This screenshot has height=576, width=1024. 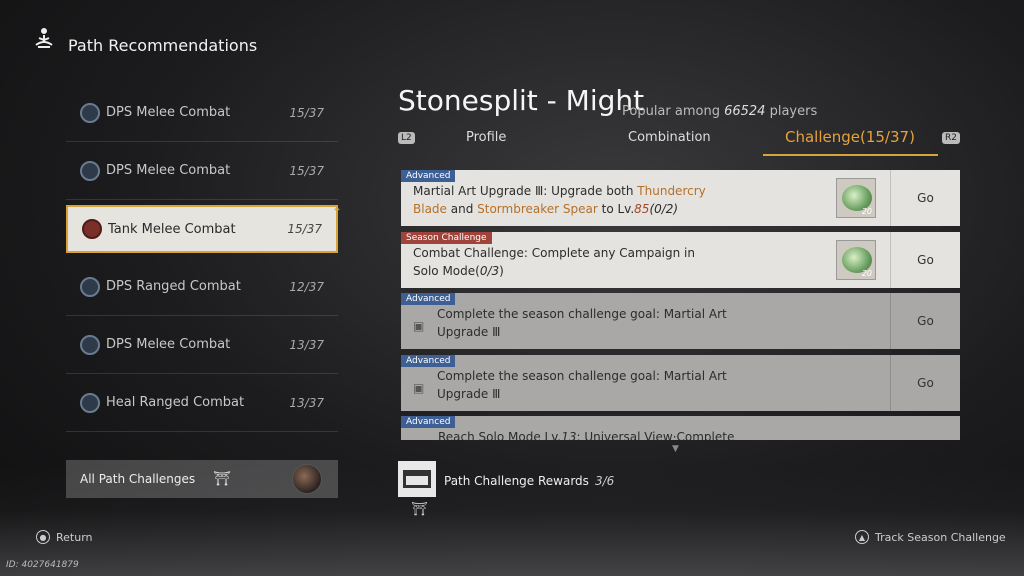 I want to click on tab-challenge: Challenge(15/37), so click(x=850, y=137).